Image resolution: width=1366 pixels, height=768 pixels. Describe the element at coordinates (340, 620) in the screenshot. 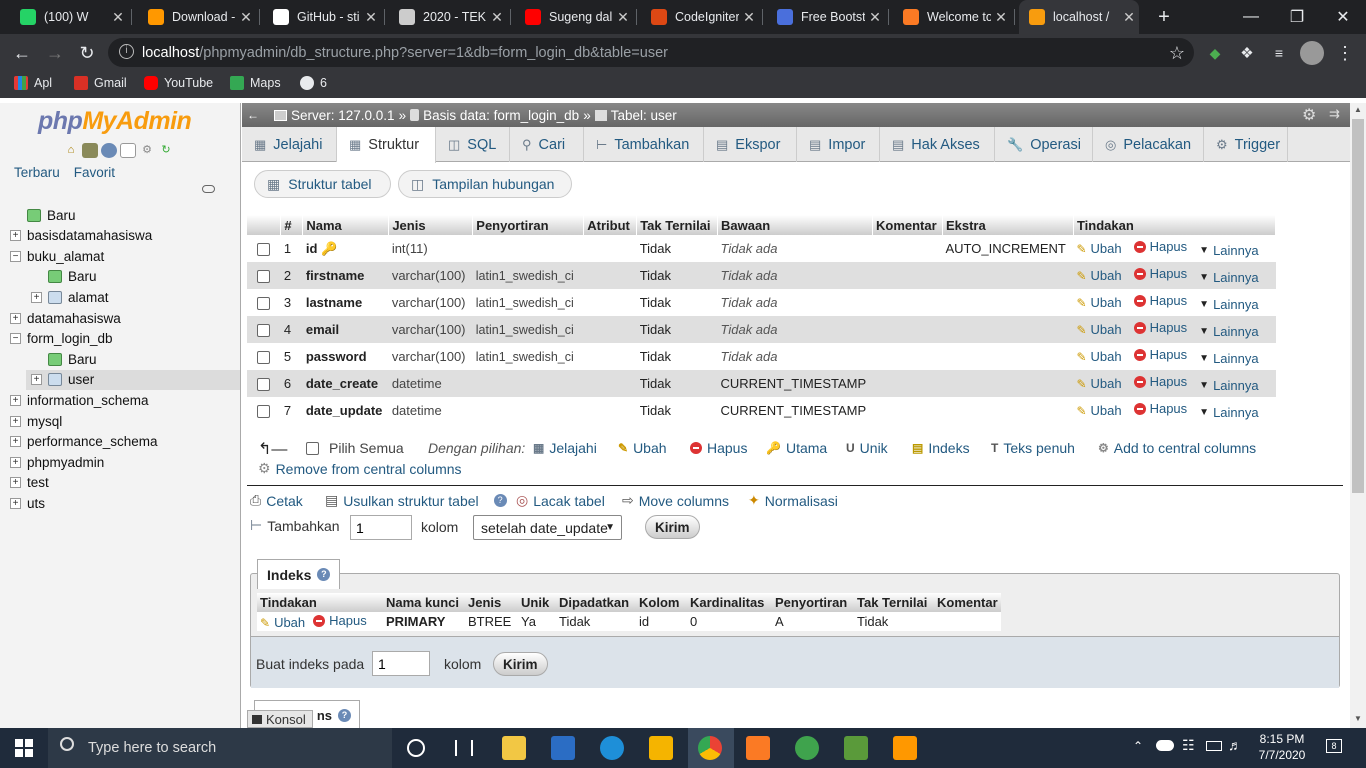

I see `drop-index-button: Hapus` at that location.